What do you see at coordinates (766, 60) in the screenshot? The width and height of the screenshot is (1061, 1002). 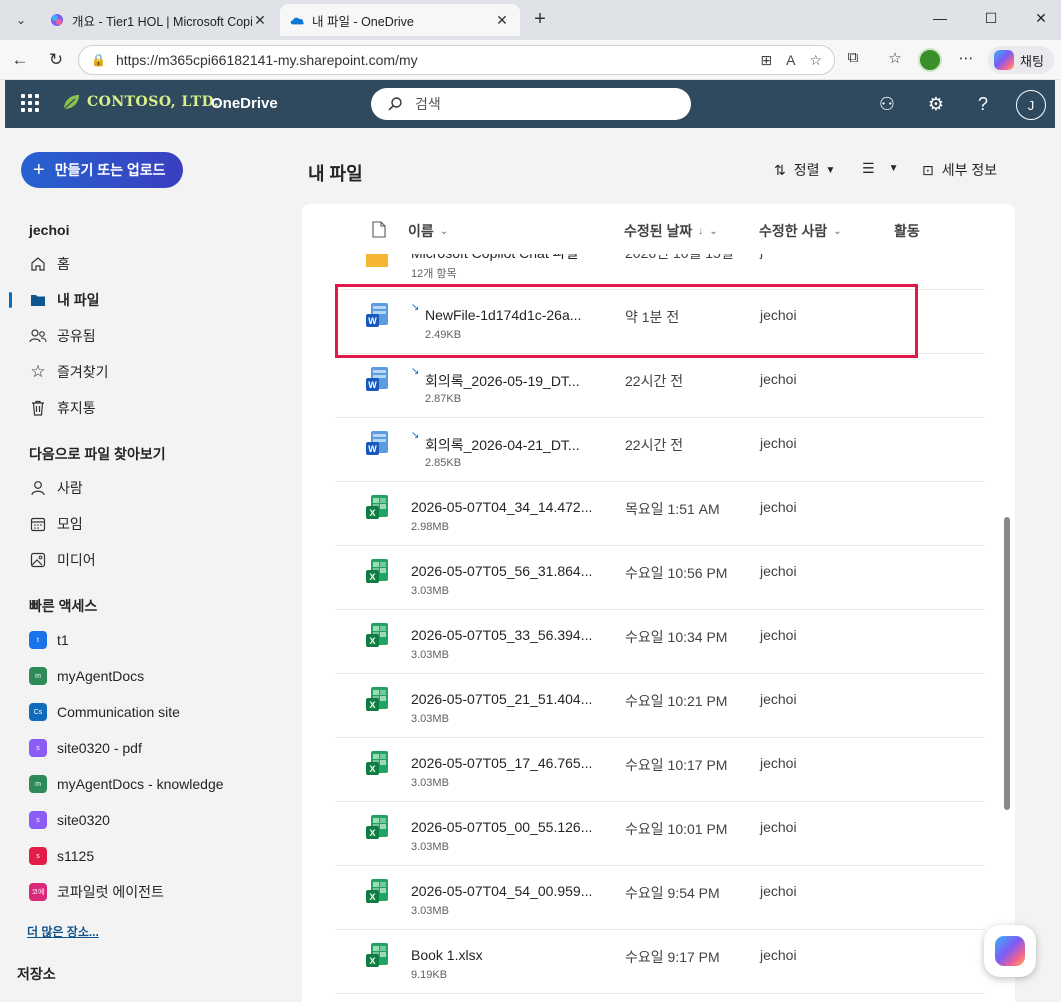 I see `app-available-icon: ⊞` at bounding box center [766, 60].